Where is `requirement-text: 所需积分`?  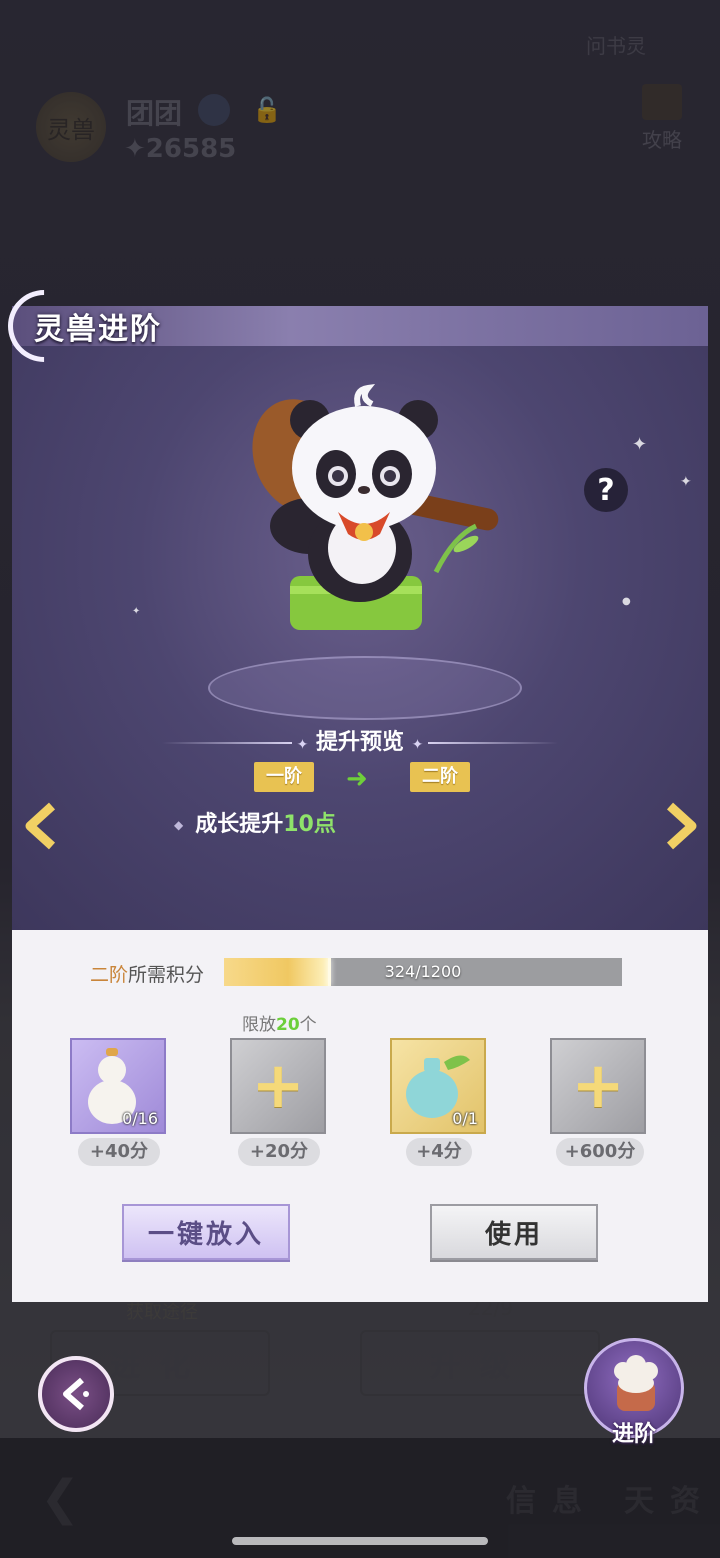 requirement-text: 所需积分 is located at coordinates (166, 975).